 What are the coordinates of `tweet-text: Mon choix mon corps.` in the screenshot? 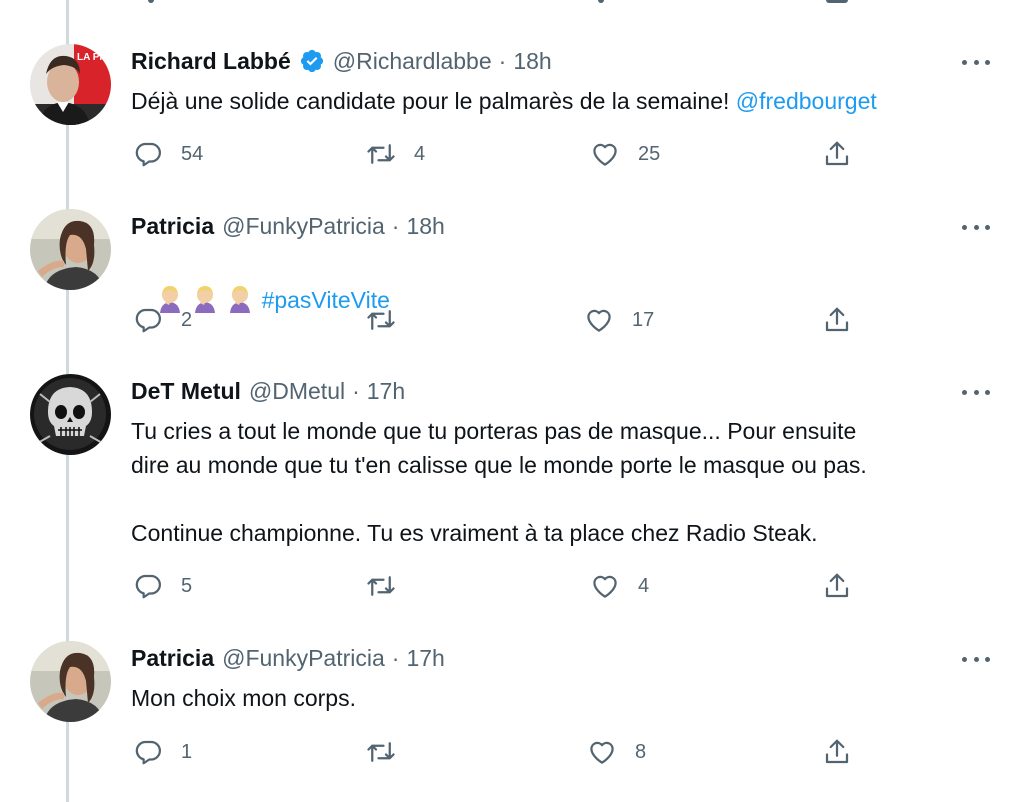 It's located at (243, 698).